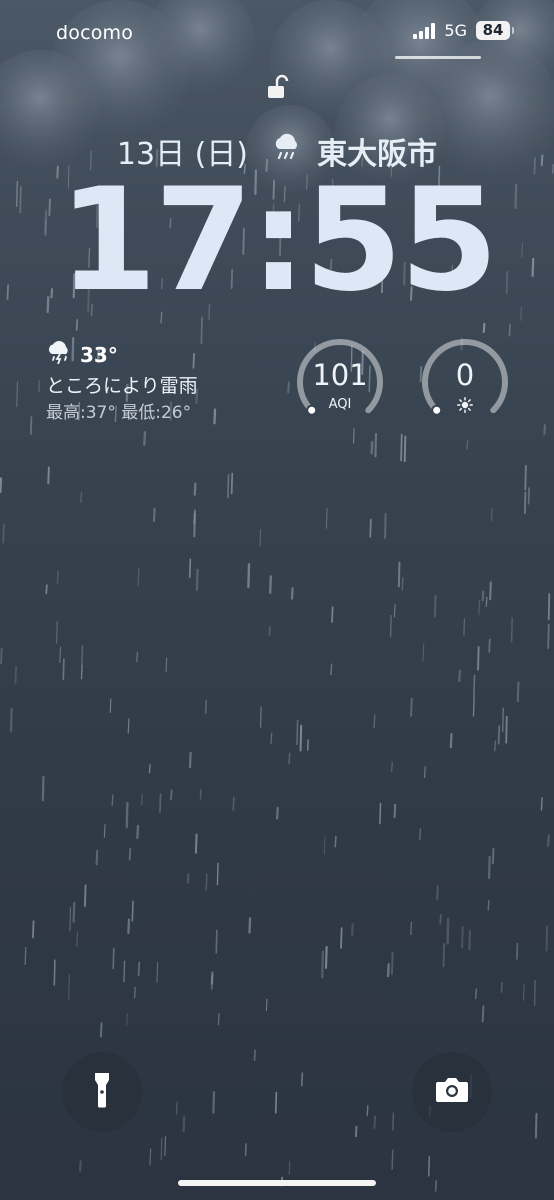  What do you see at coordinates (452, 1092) in the screenshot?
I see `camera-button` at bounding box center [452, 1092].